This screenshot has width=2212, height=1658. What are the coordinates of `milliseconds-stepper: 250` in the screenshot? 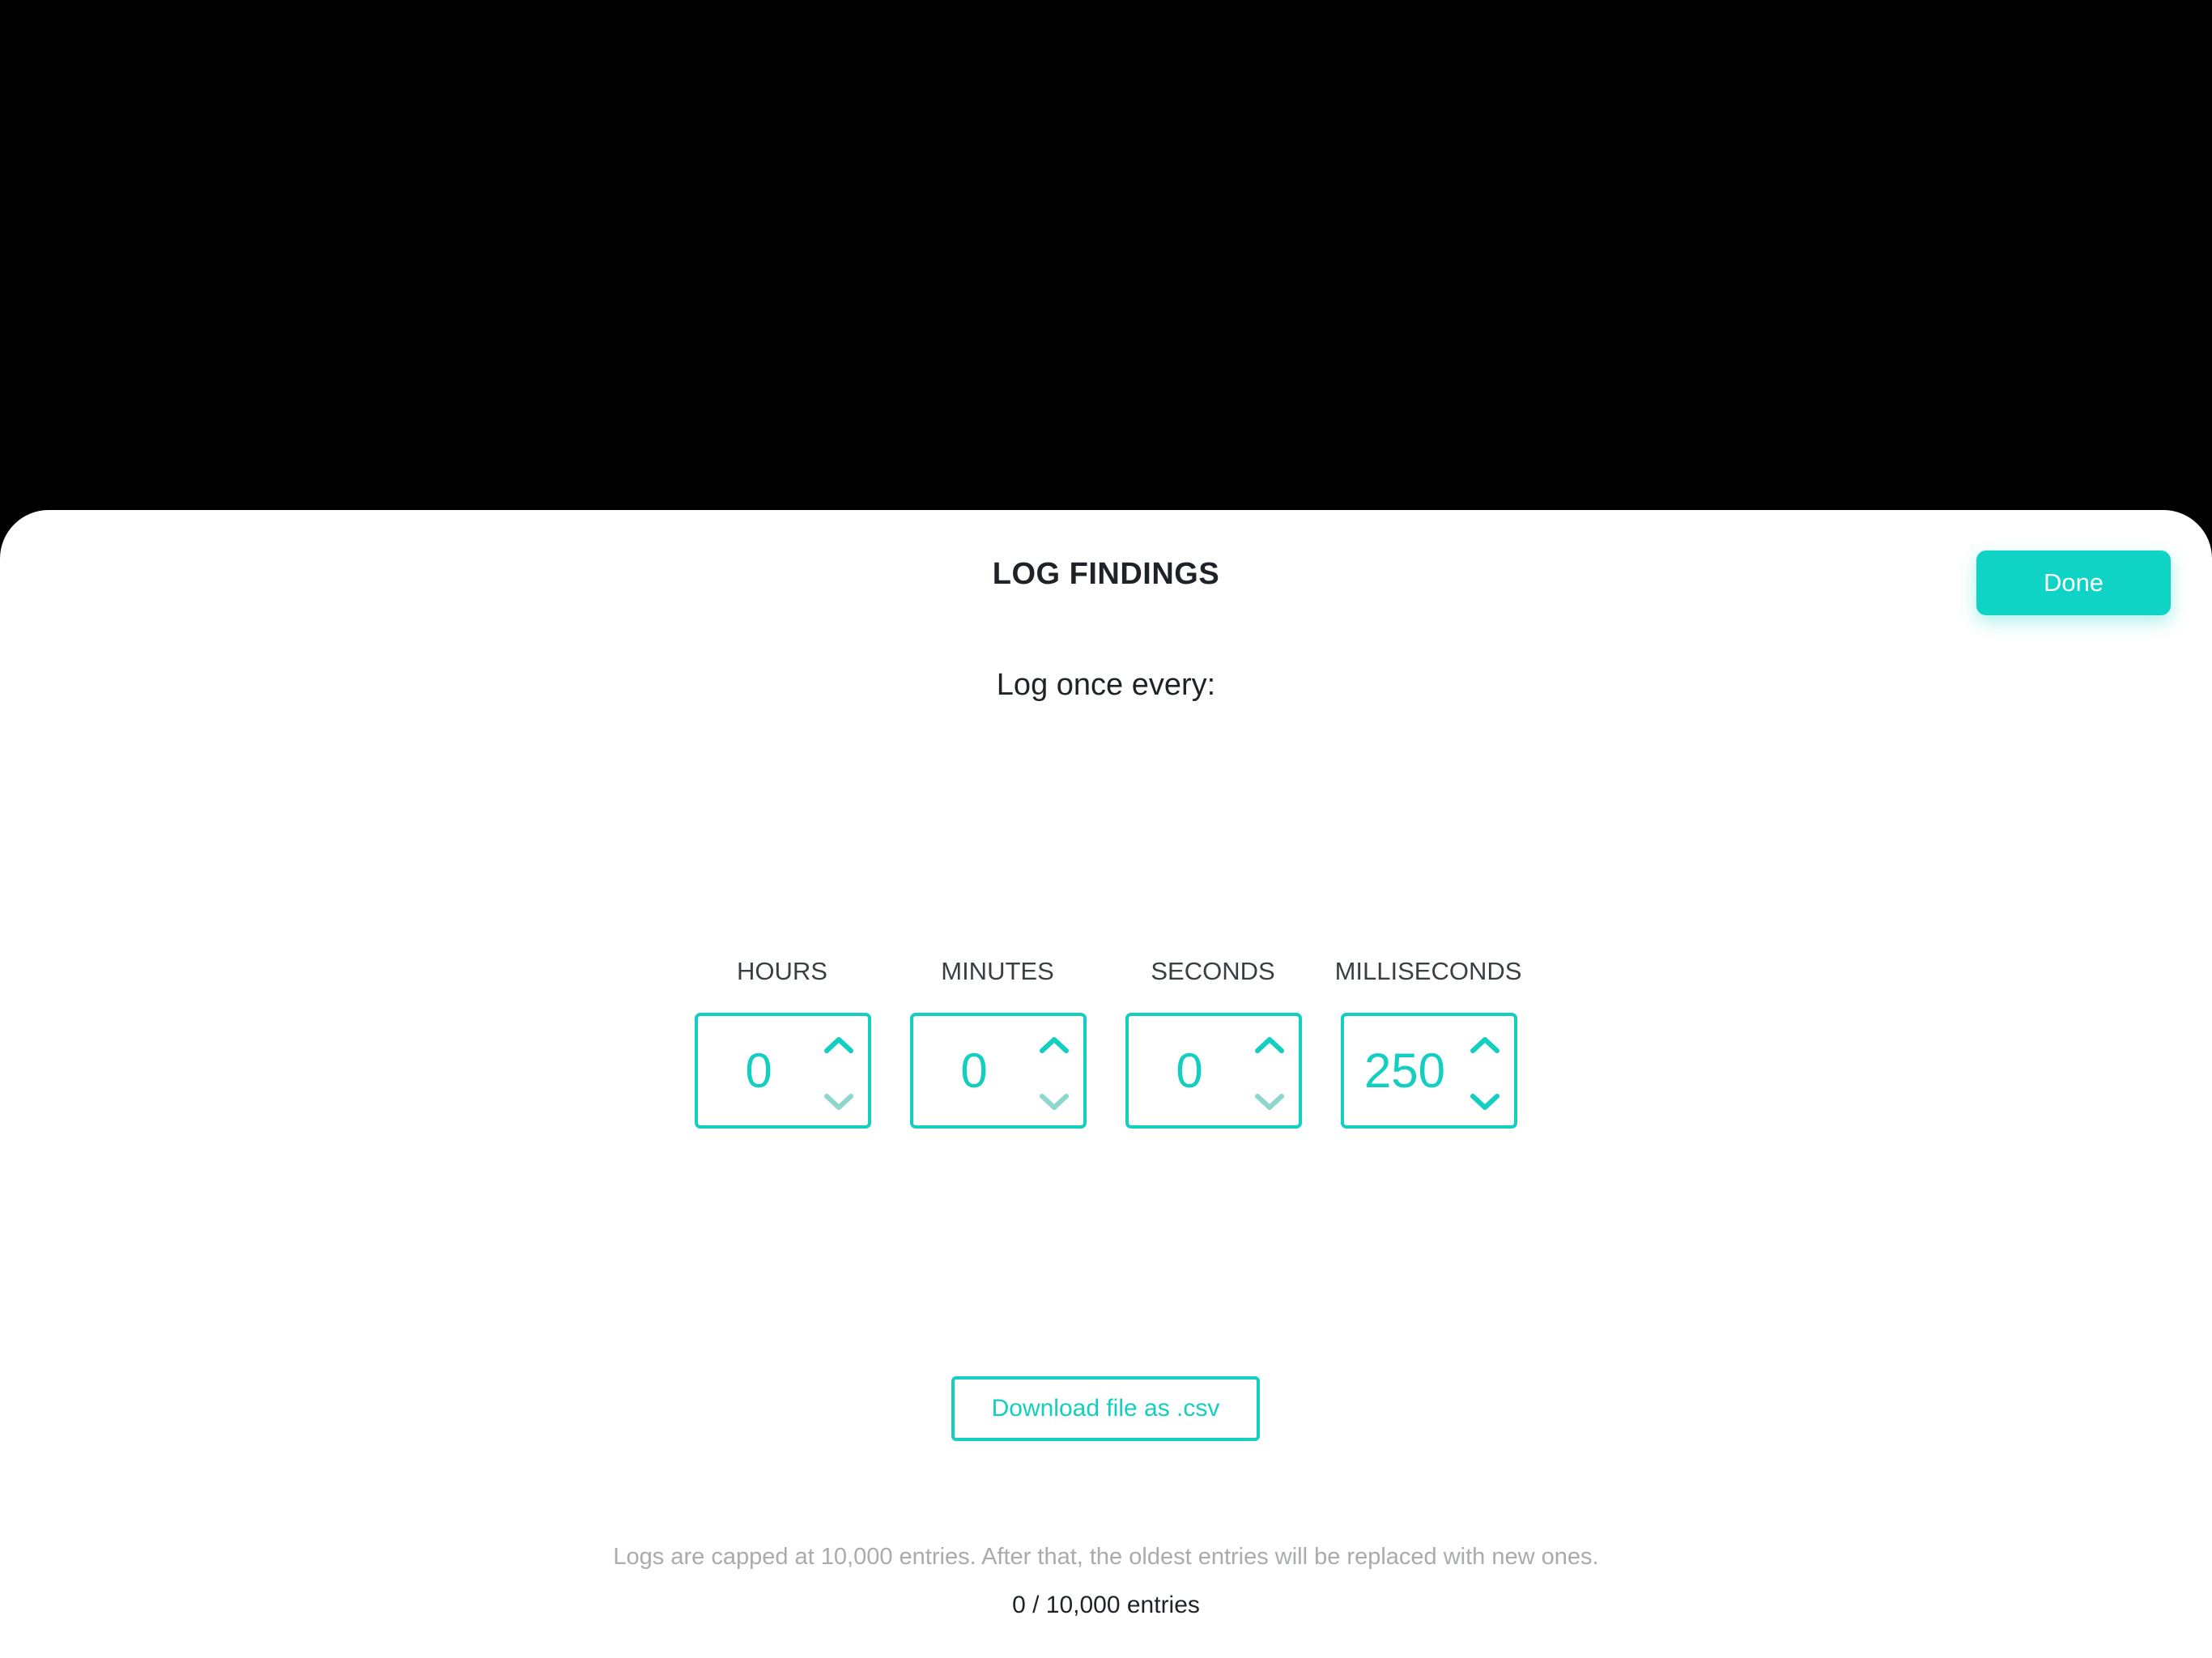 It's located at (1429, 1071).